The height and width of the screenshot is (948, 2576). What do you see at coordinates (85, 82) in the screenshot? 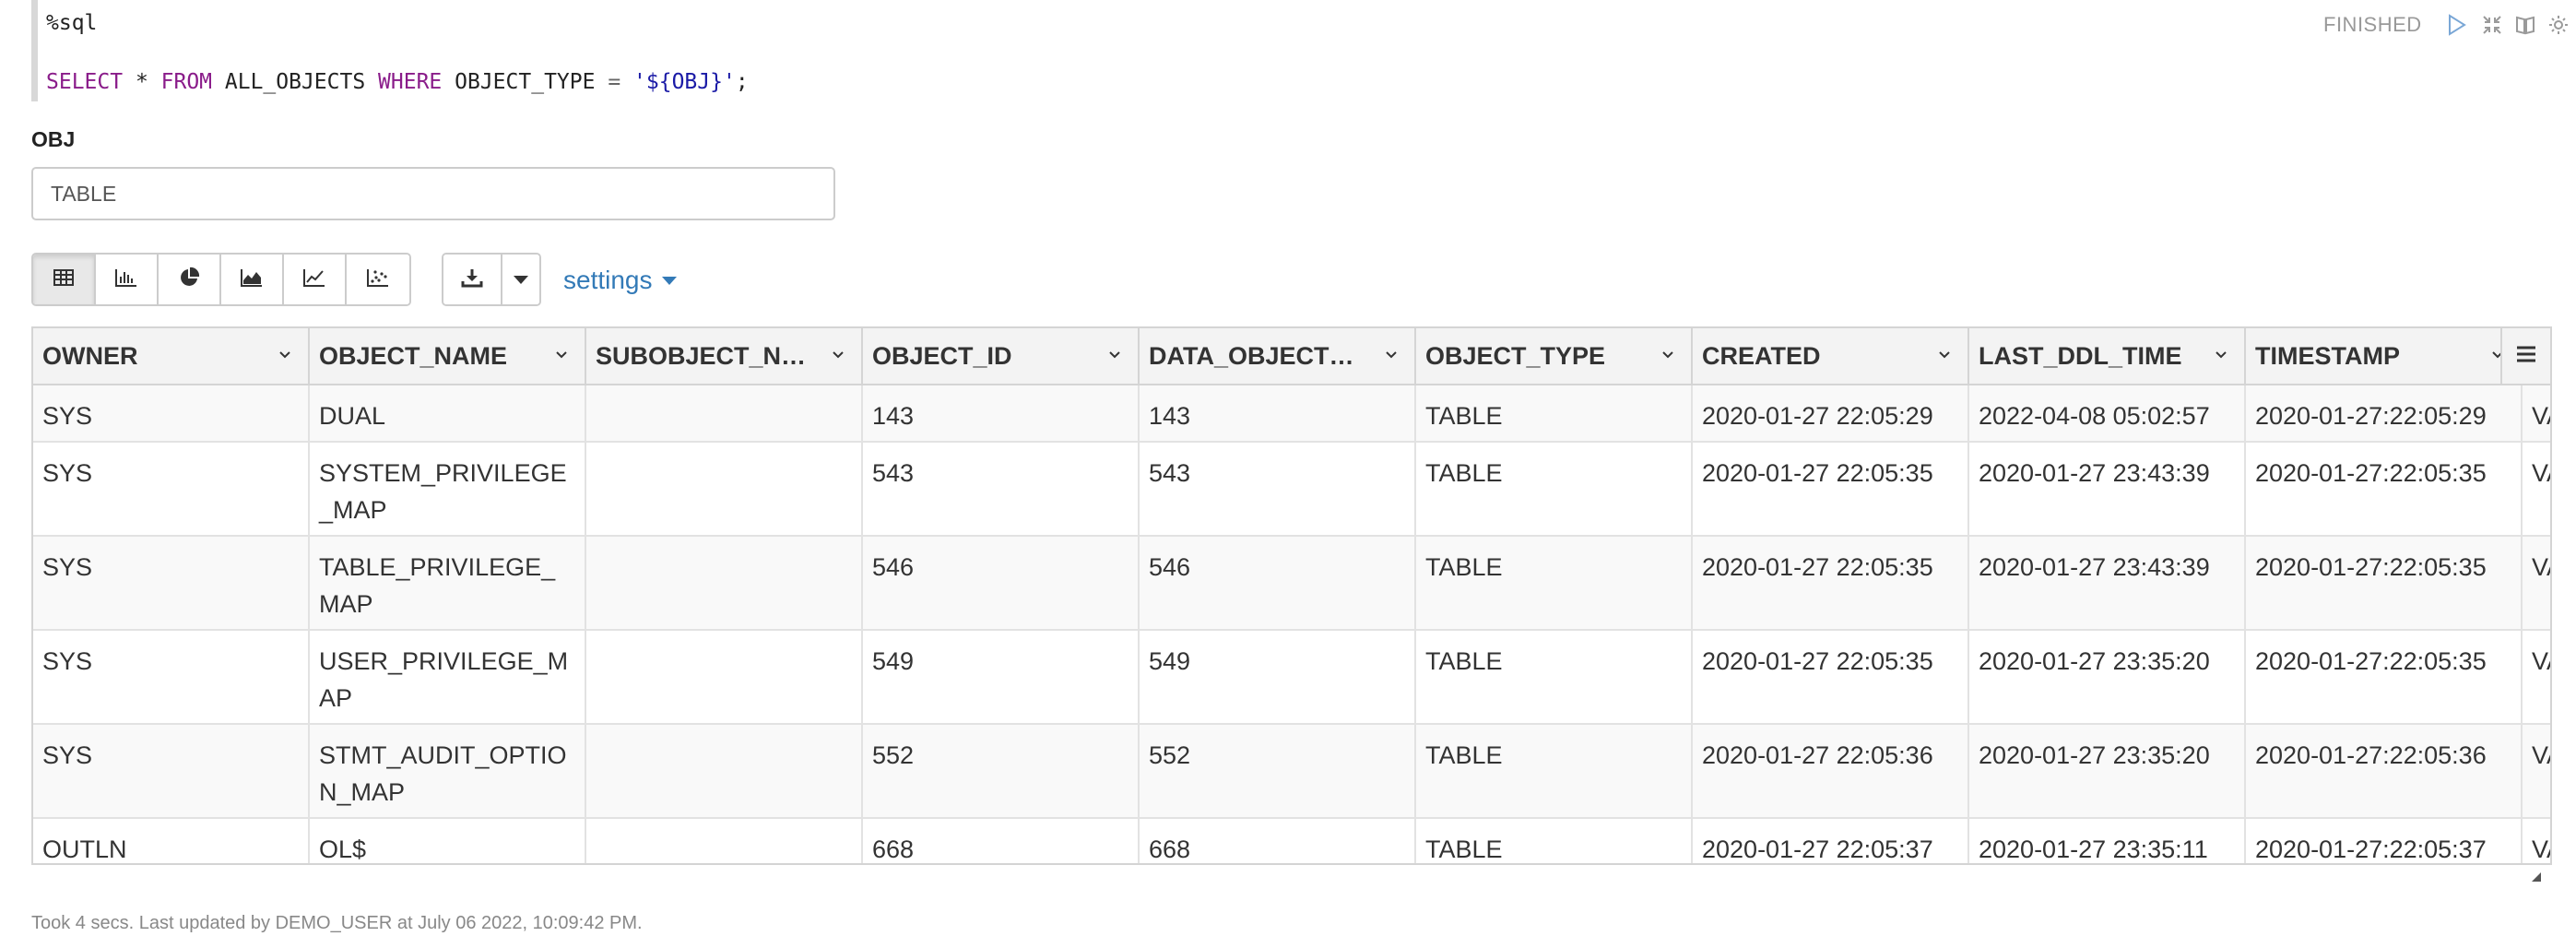
I see `code-keyword-select: SELECT` at bounding box center [85, 82].